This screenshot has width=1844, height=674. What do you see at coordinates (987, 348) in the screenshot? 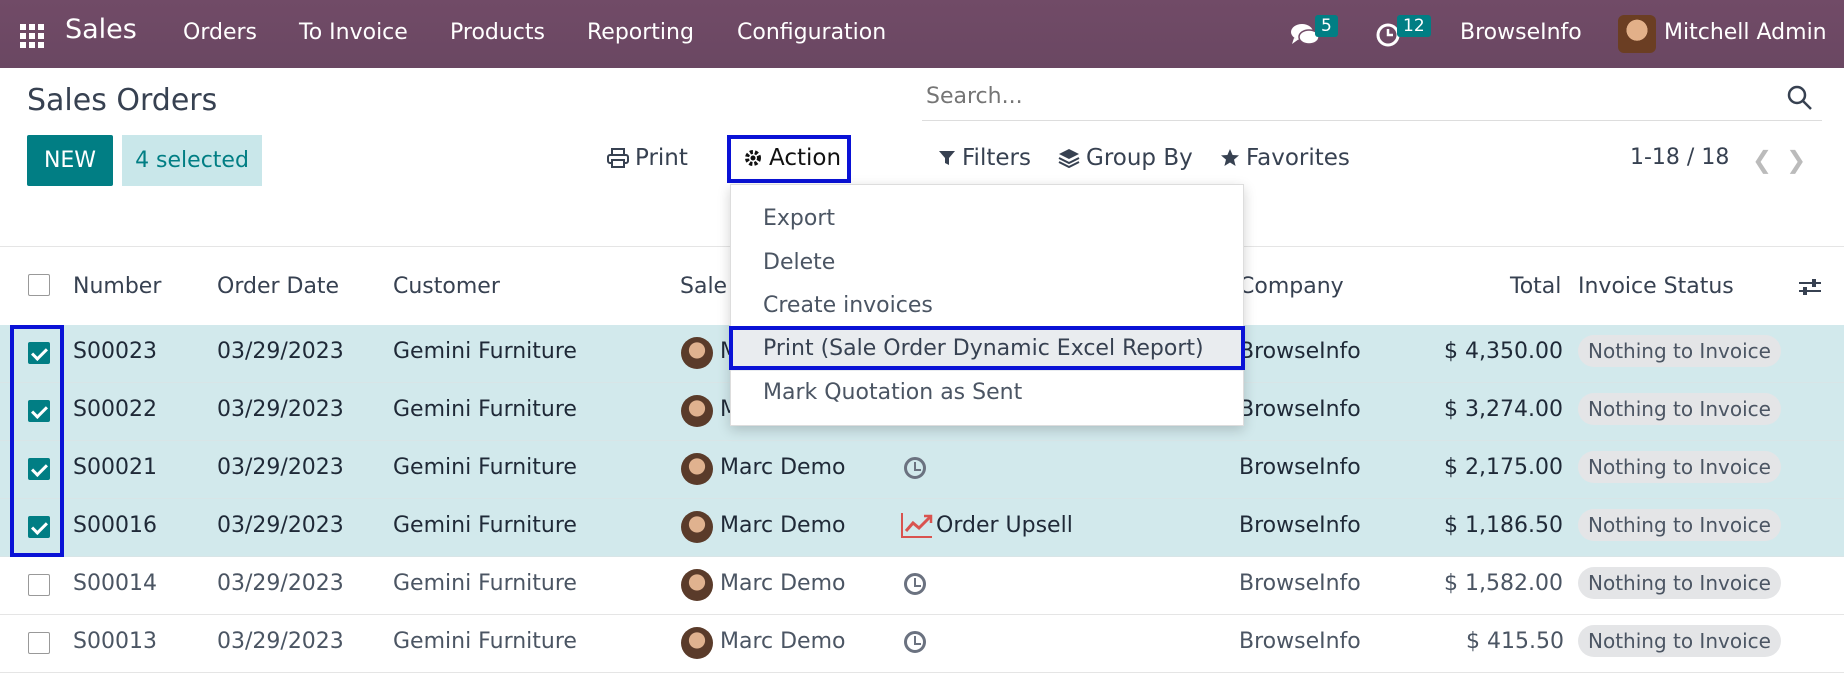
I see `menu-item-highlight-box` at bounding box center [987, 348].